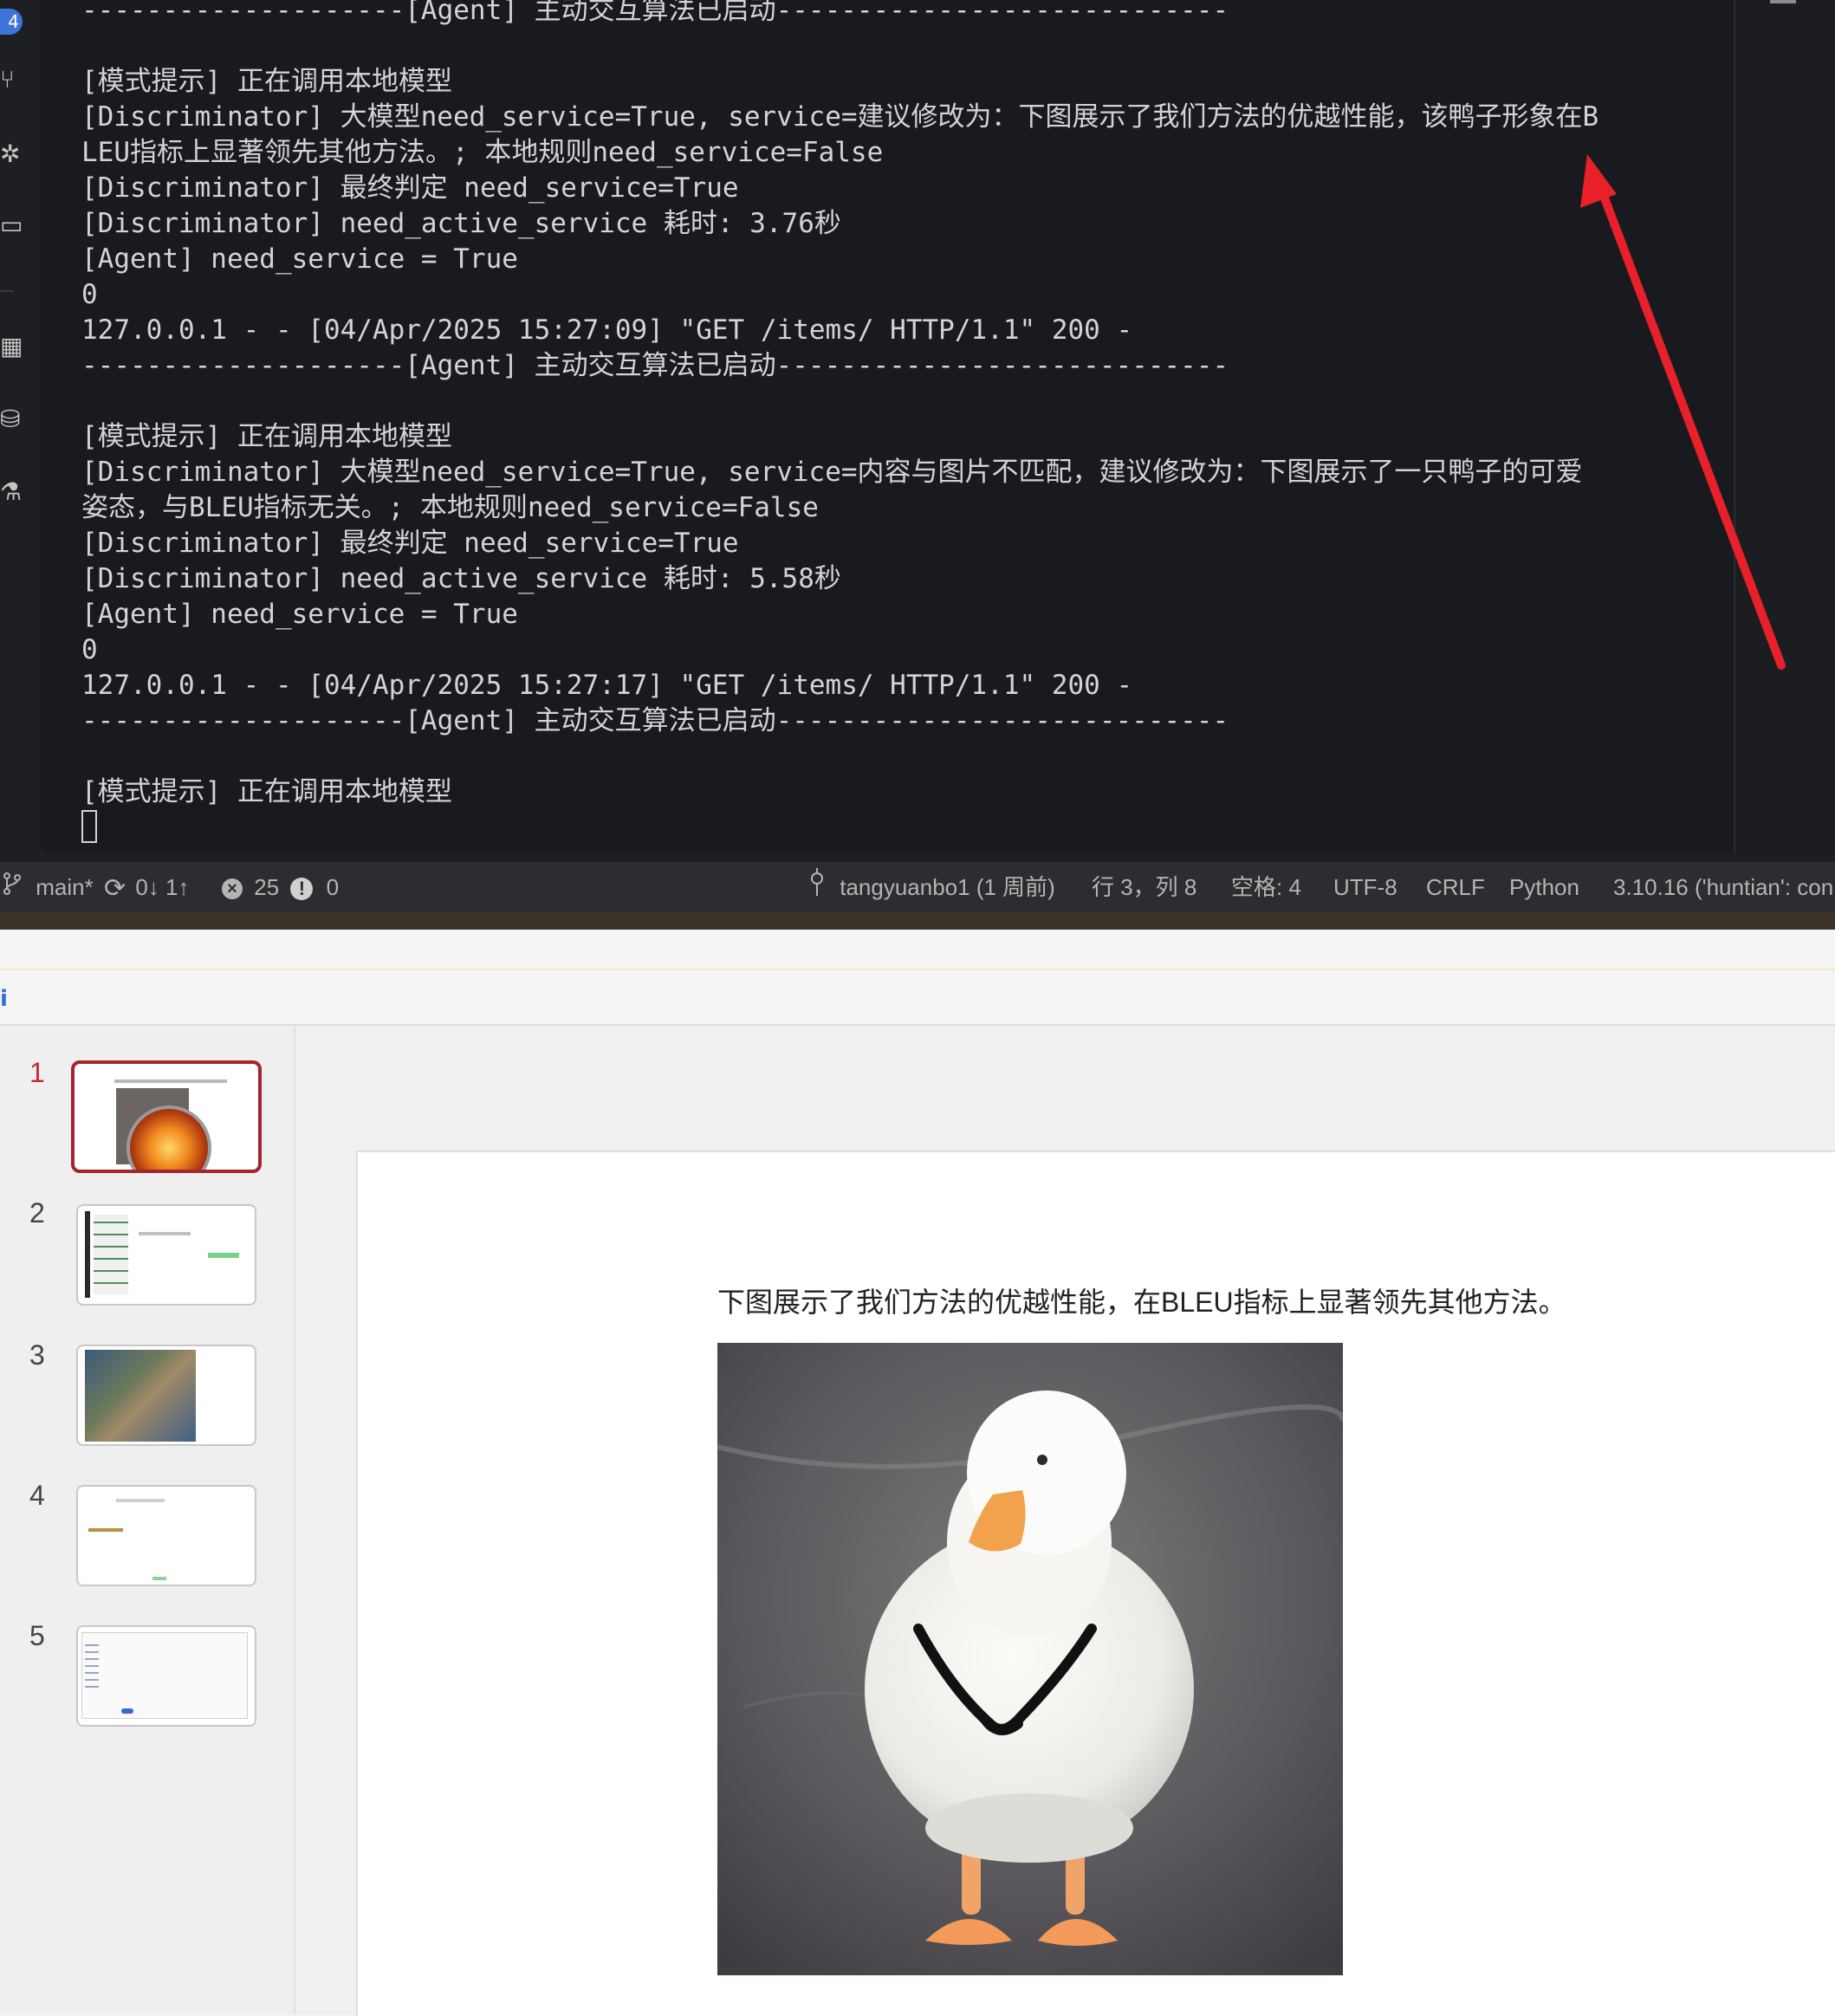  I want to click on blame-text: tangyuanbo1 (1 周前), so click(947, 887).